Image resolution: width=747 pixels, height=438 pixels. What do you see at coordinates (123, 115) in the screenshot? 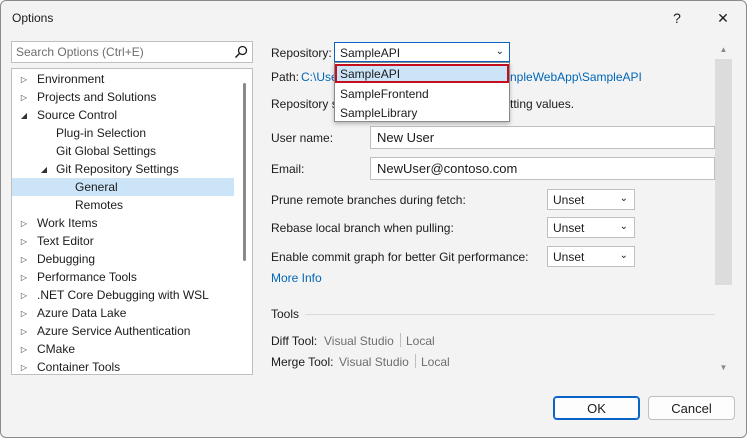
I see `tree-item-source-control: ◢ Source Control` at bounding box center [123, 115].